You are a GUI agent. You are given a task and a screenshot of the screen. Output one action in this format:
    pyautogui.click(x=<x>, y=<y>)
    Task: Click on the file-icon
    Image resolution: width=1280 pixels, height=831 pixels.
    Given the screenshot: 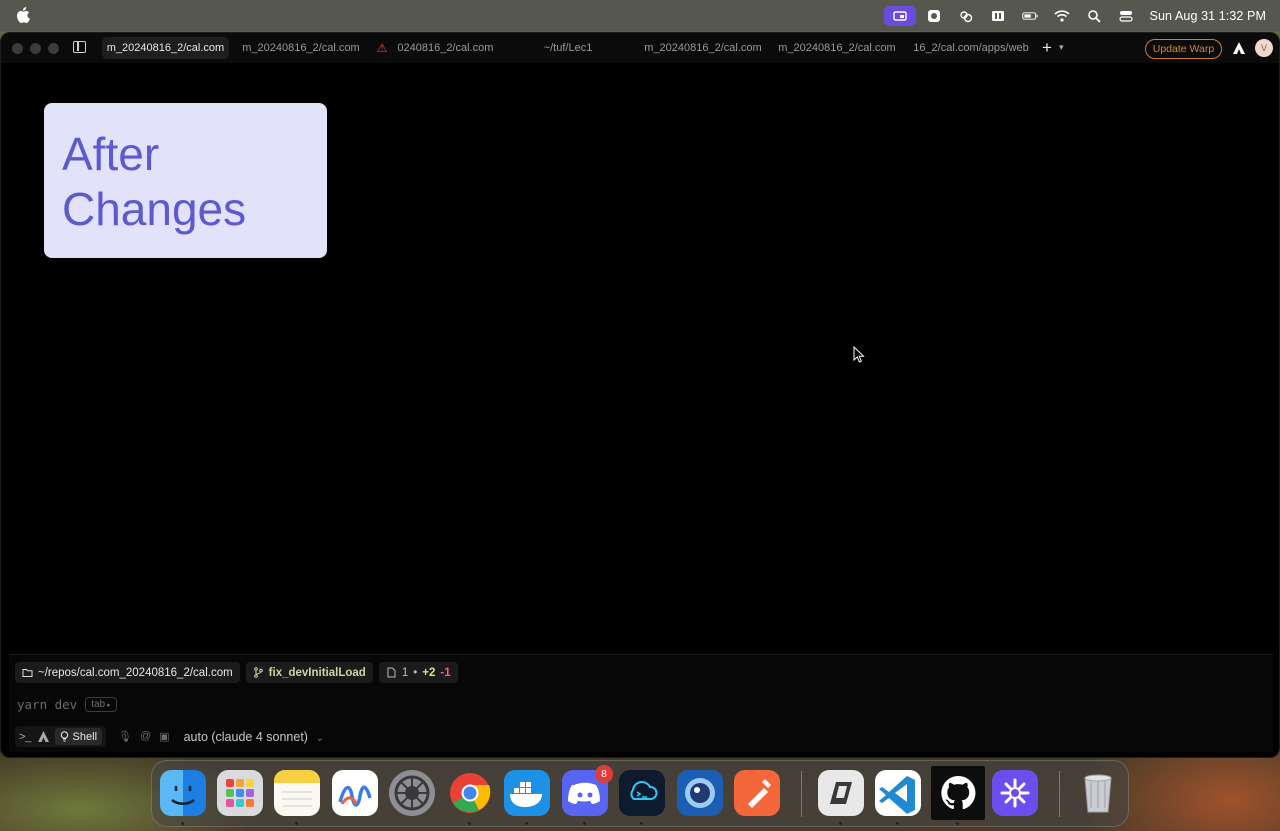 What is the action you would take?
    pyautogui.click(x=391, y=672)
    